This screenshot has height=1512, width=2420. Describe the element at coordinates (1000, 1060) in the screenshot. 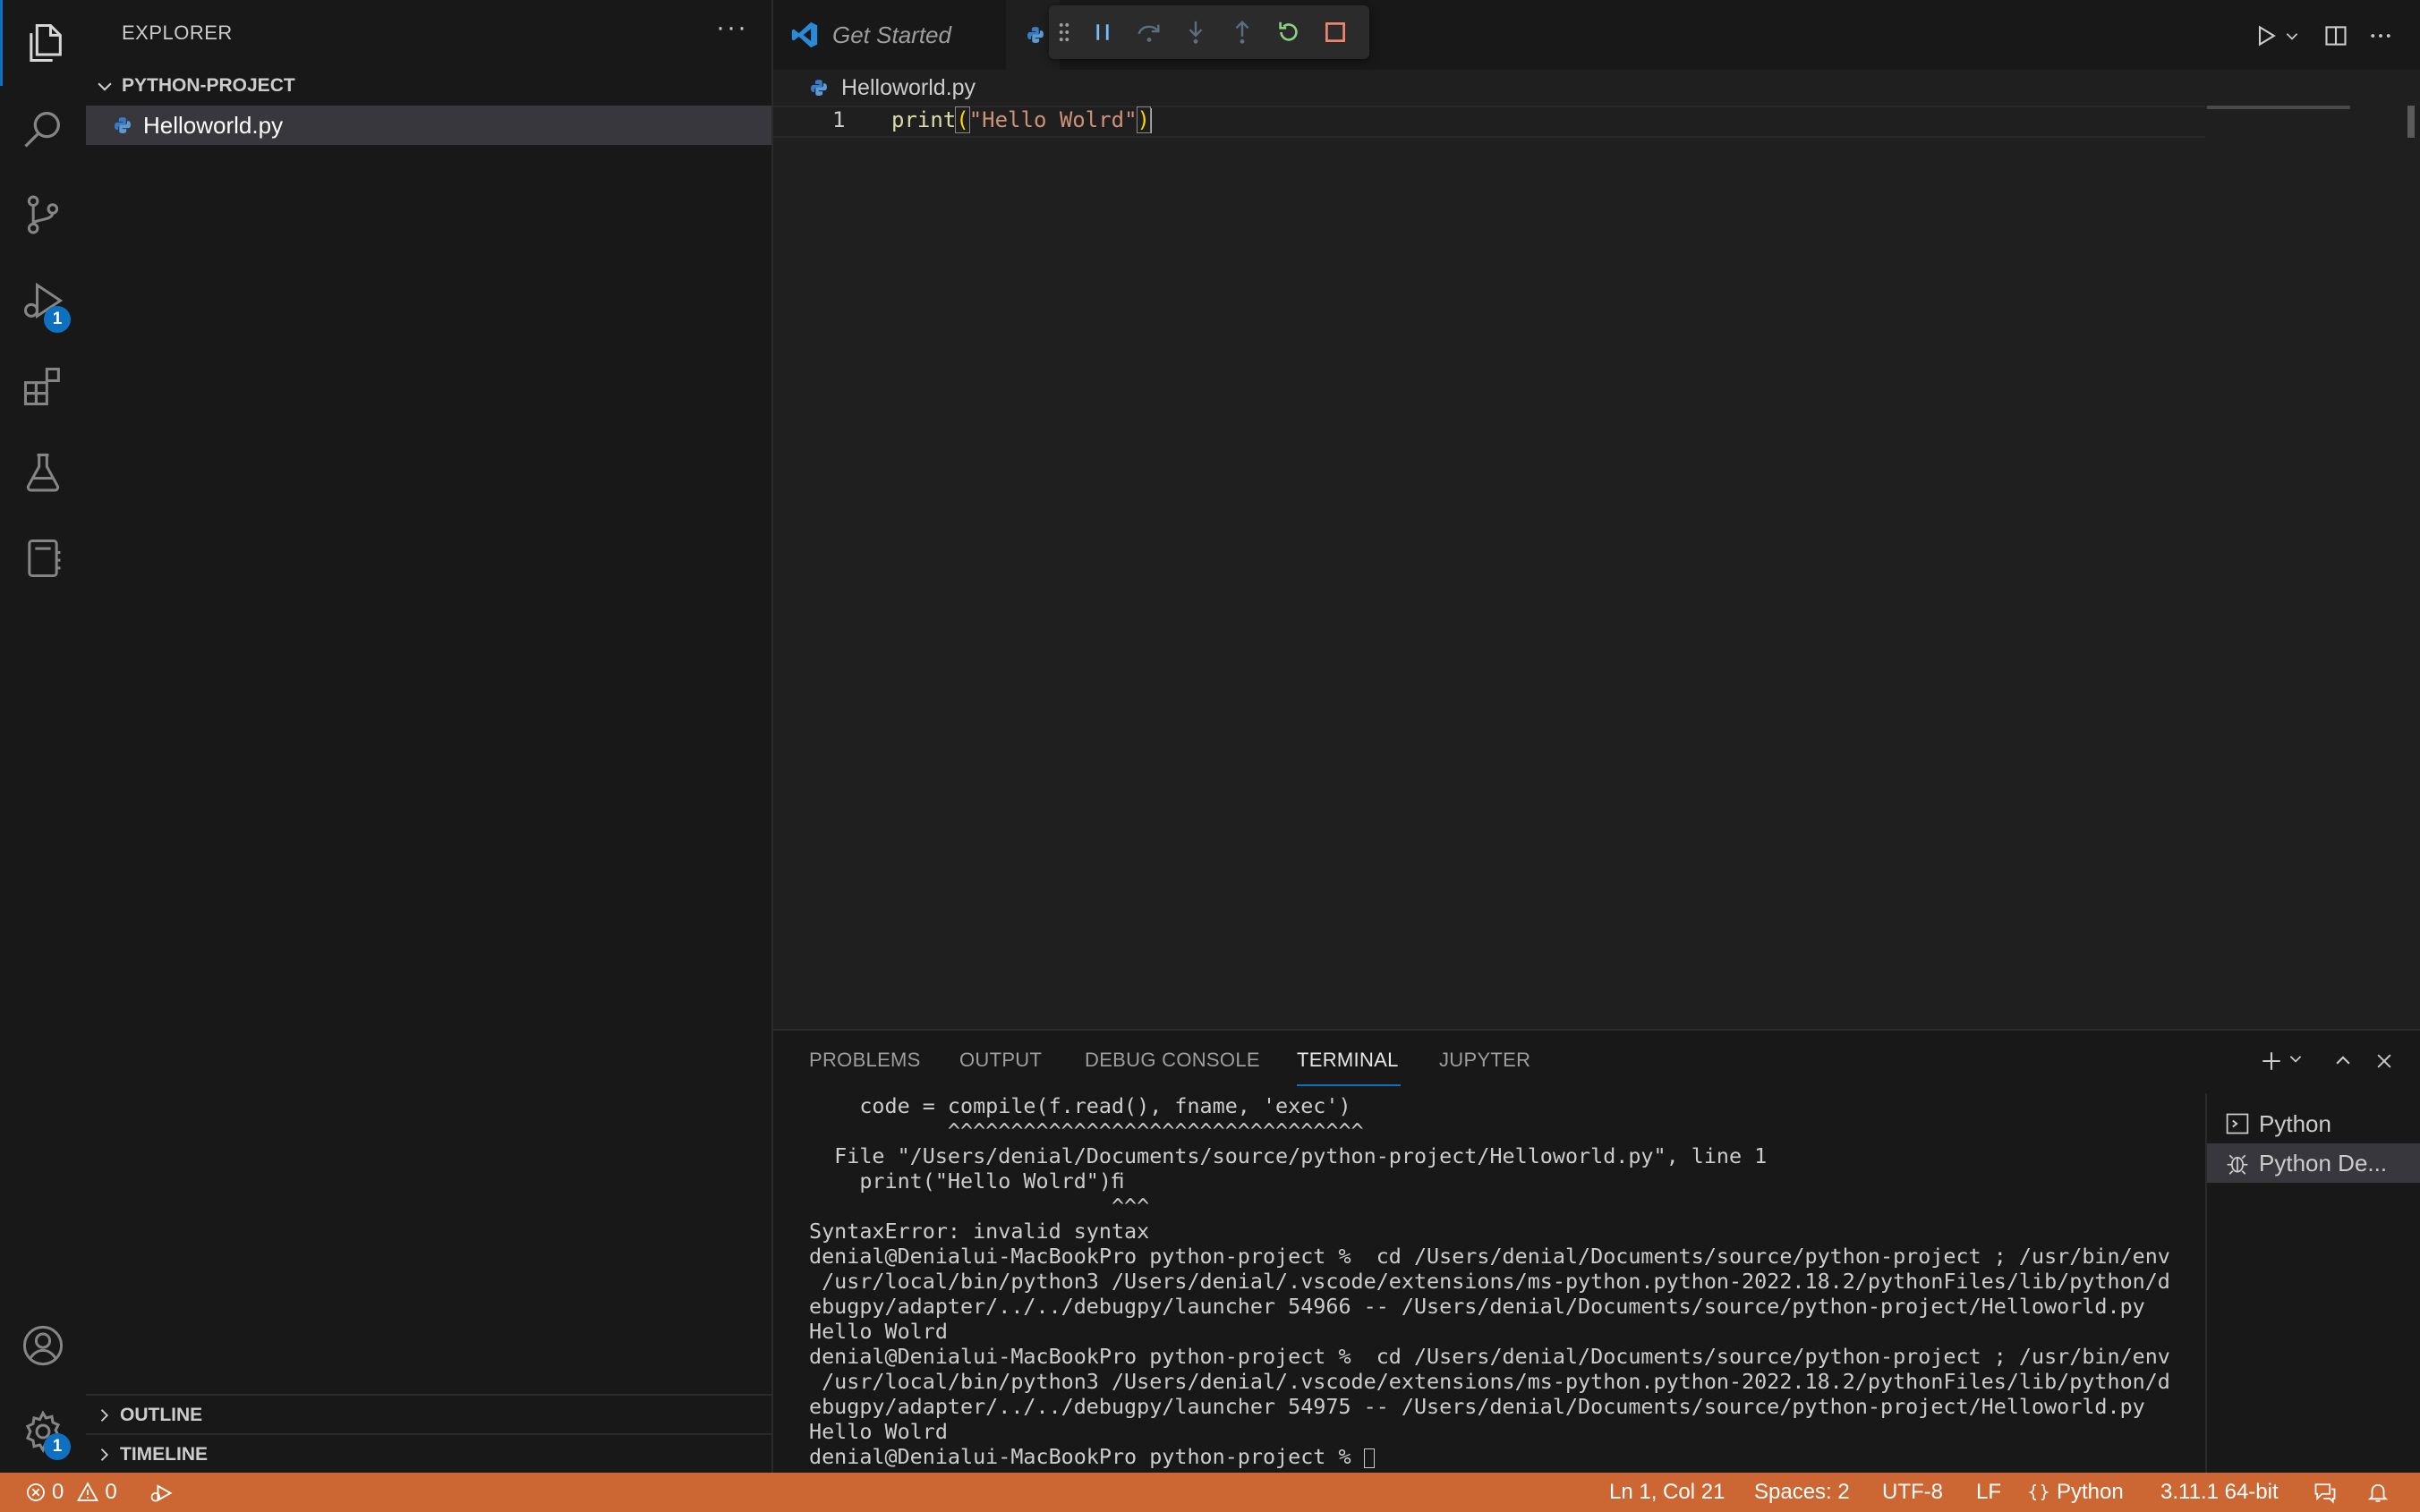

I see `tab-output: OUTPUT` at that location.